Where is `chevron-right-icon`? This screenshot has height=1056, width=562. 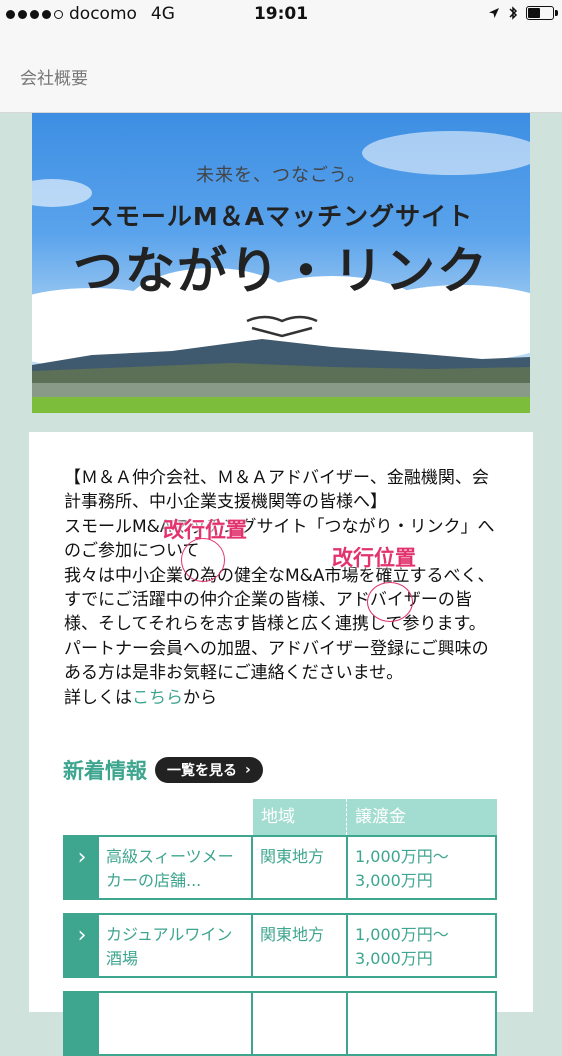
chevron-right-icon is located at coordinates (82, 1023).